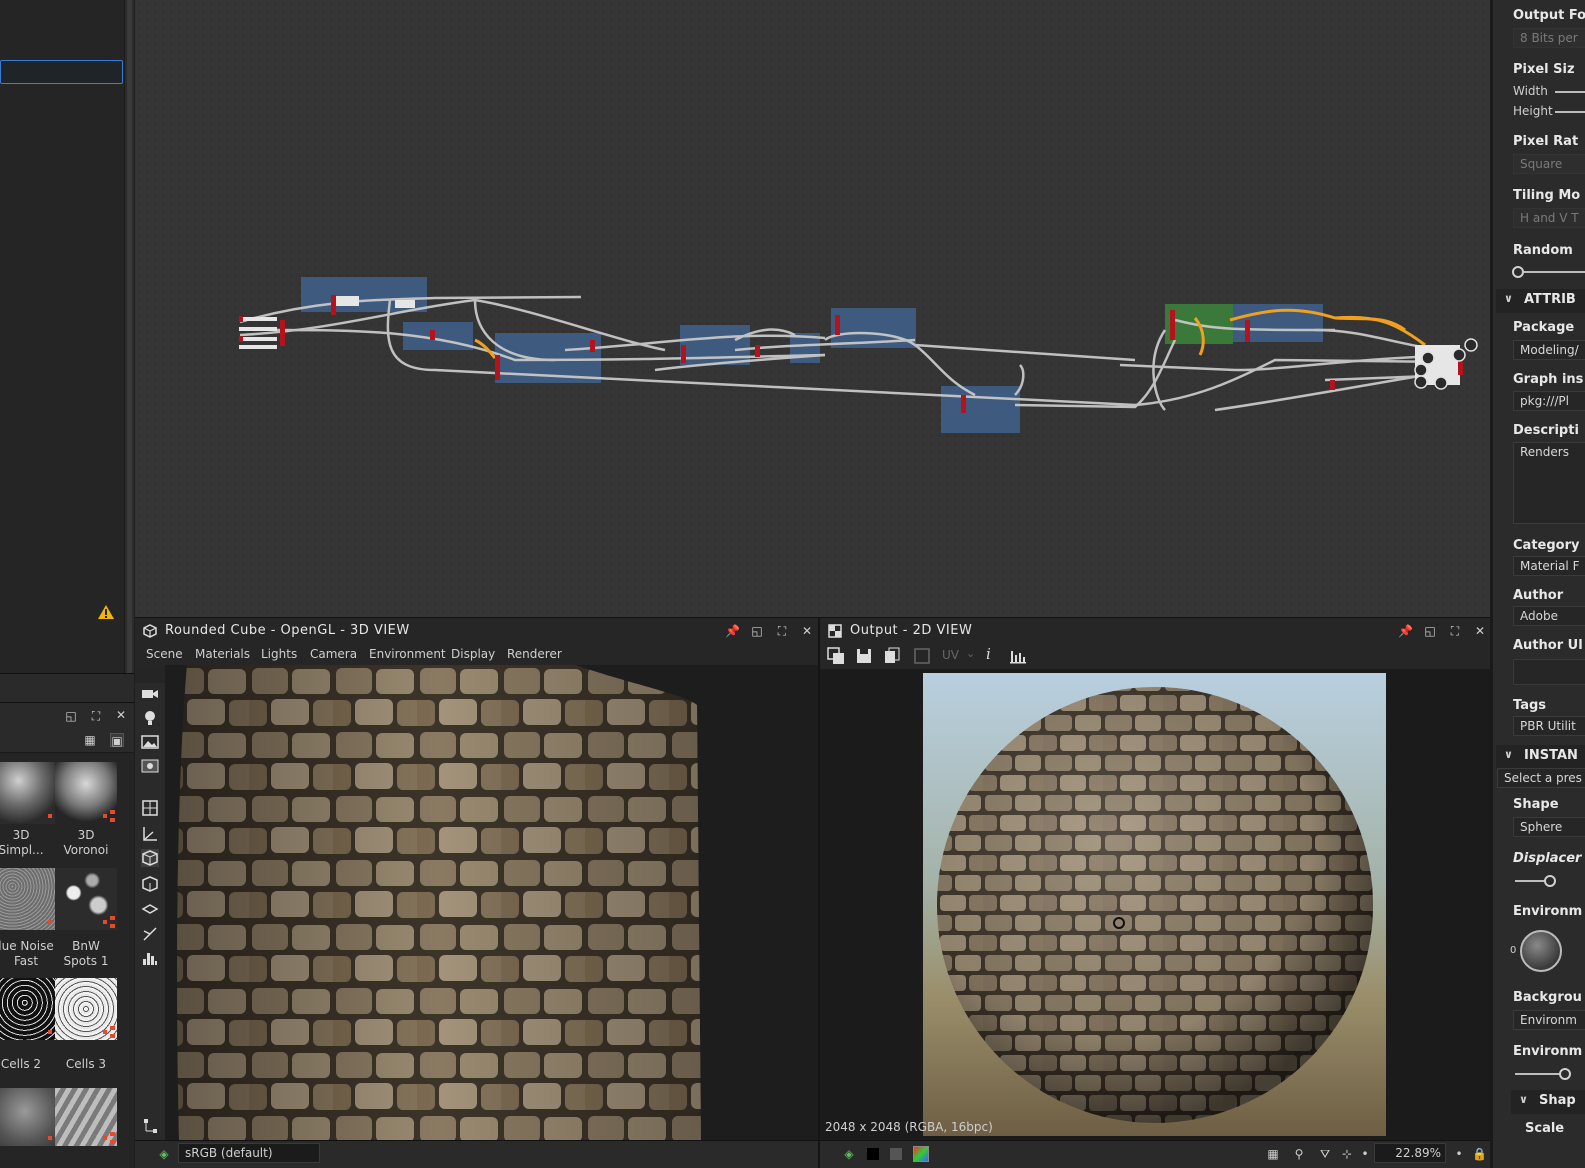 The image size is (1585, 1168). I want to click on zoom-field: 22.89%, so click(1410, 1153).